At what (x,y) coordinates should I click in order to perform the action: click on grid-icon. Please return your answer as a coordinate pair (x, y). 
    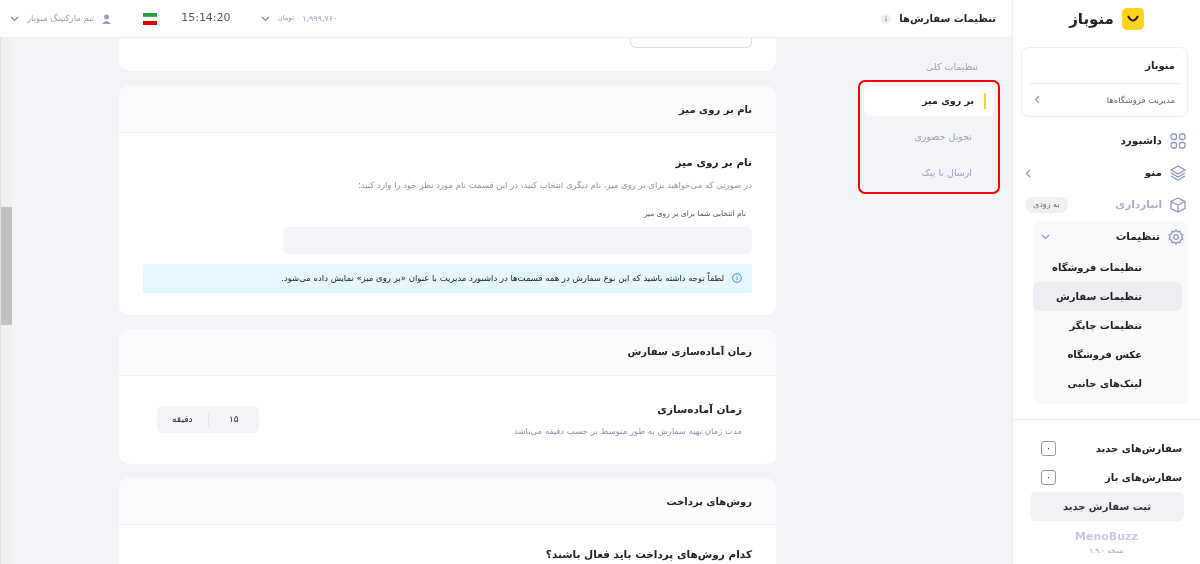
    Looking at the image, I should click on (1178, 141).